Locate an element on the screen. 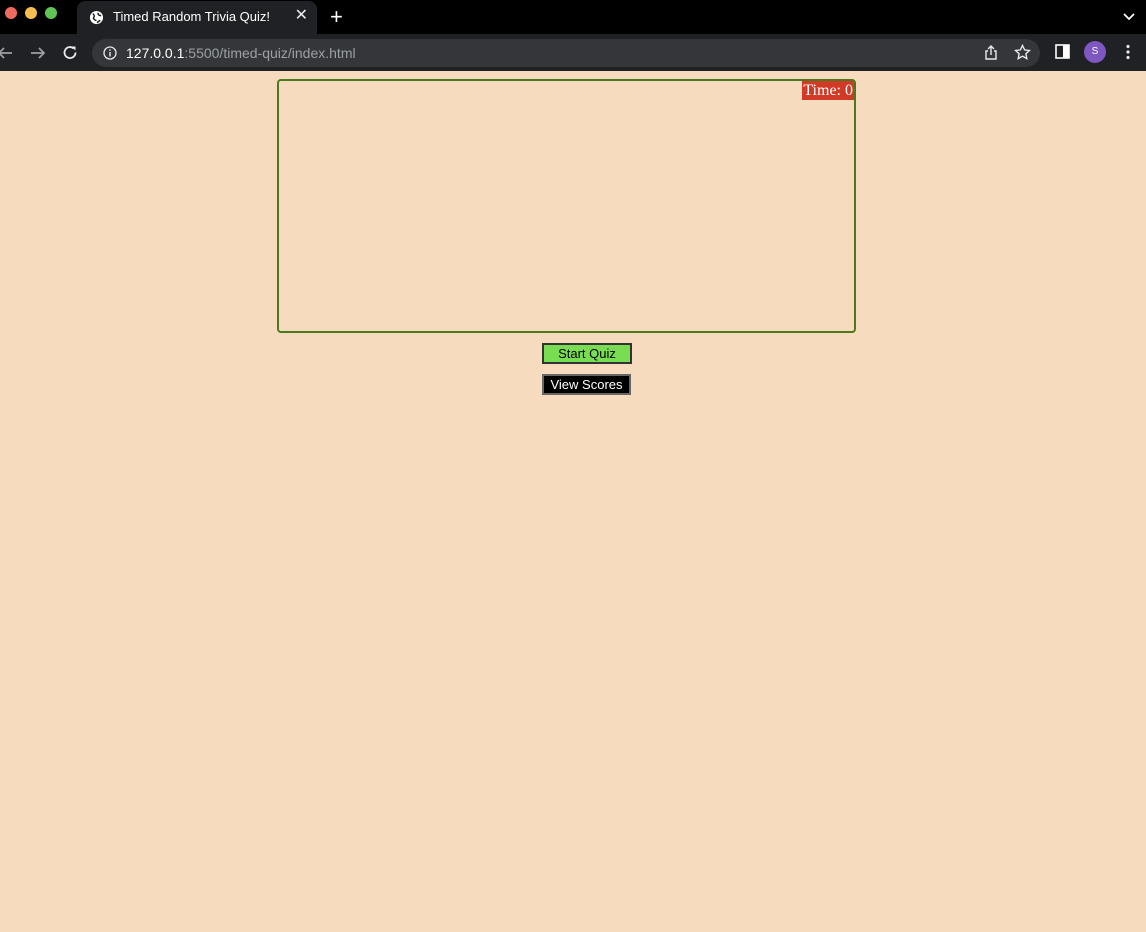 The width and height of the screenshot is (1146, 932). bookmark-star-icon is located at coordinates (1022, 52).